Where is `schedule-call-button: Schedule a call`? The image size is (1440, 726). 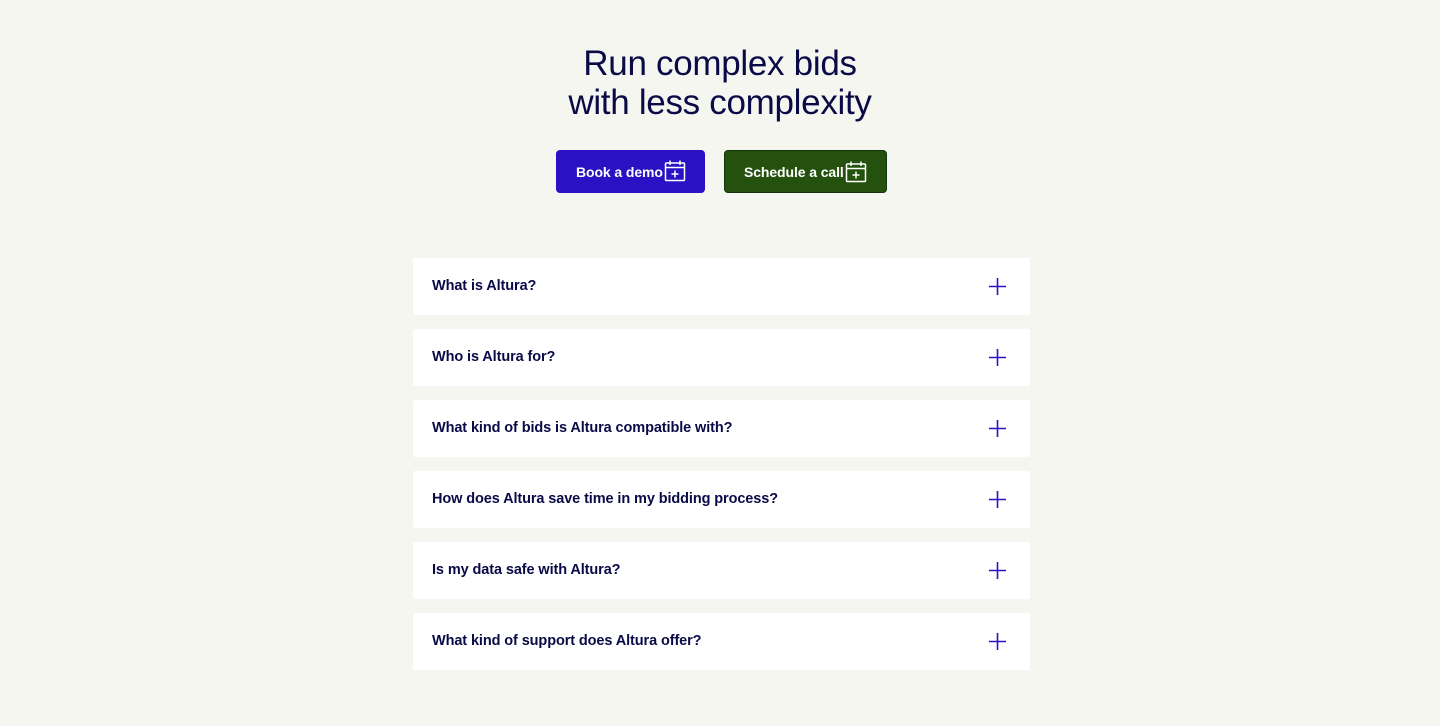 schedule-call-button: Schedule a call is located at coordinates (805, 171).